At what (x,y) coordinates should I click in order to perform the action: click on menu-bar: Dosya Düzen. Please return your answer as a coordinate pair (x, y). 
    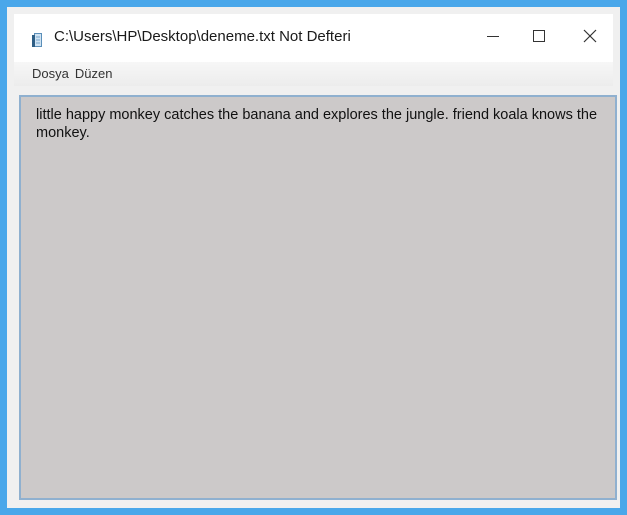
    Looking at the image, I should click on (313, 74).